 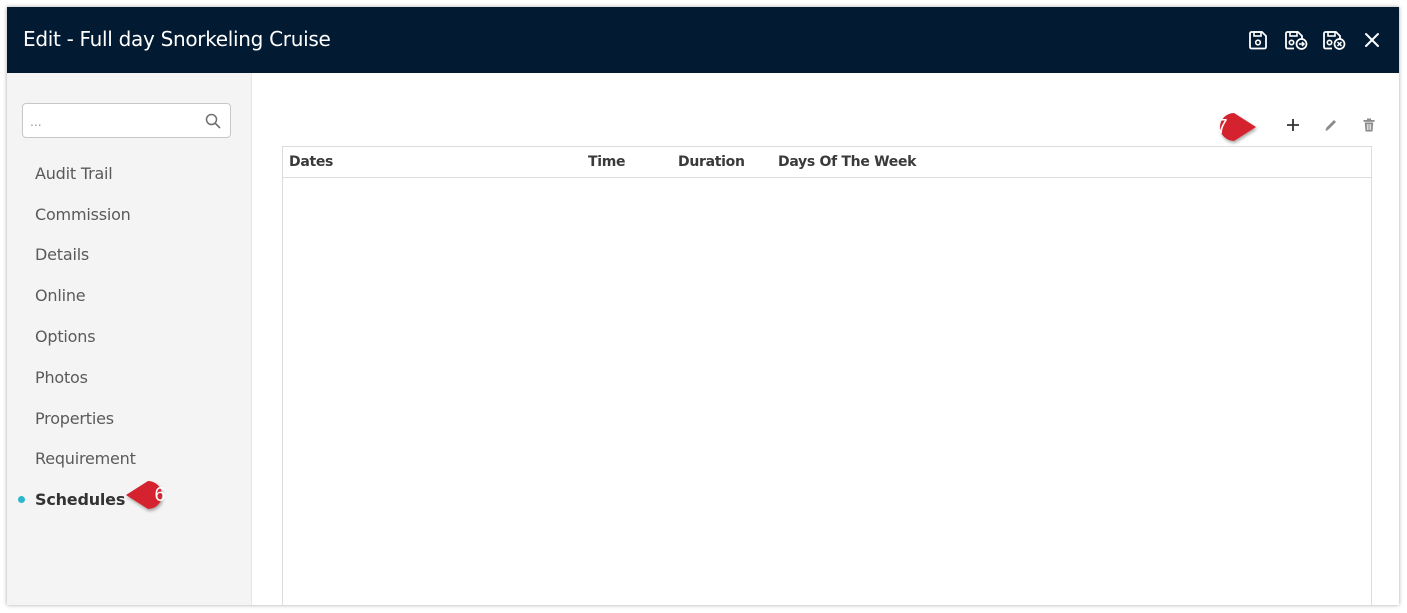 I want to click on header-actions, so click(x=1309, y=40).